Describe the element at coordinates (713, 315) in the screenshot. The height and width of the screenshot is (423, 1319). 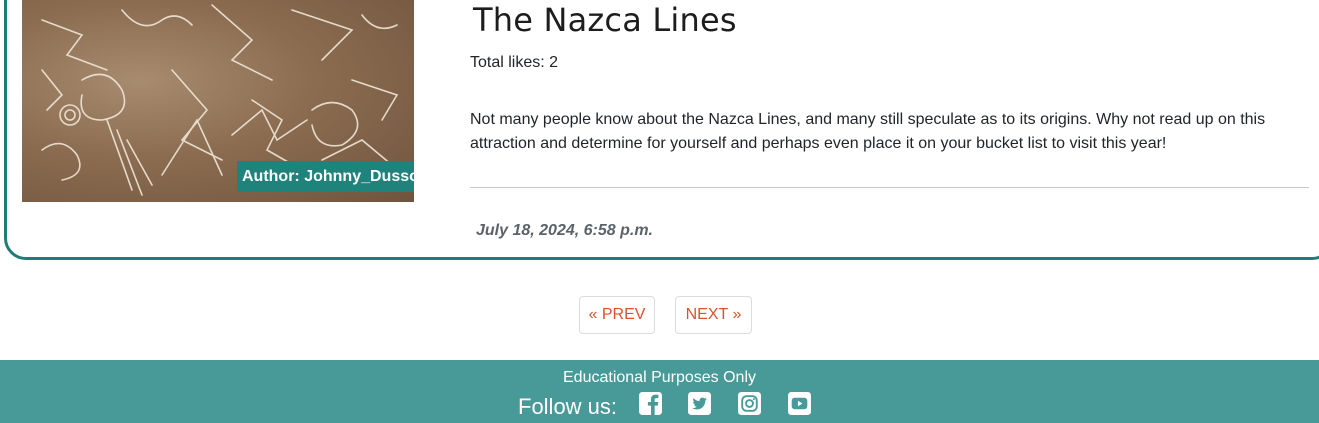
I see `next-page-button: NEXT »` at that location.